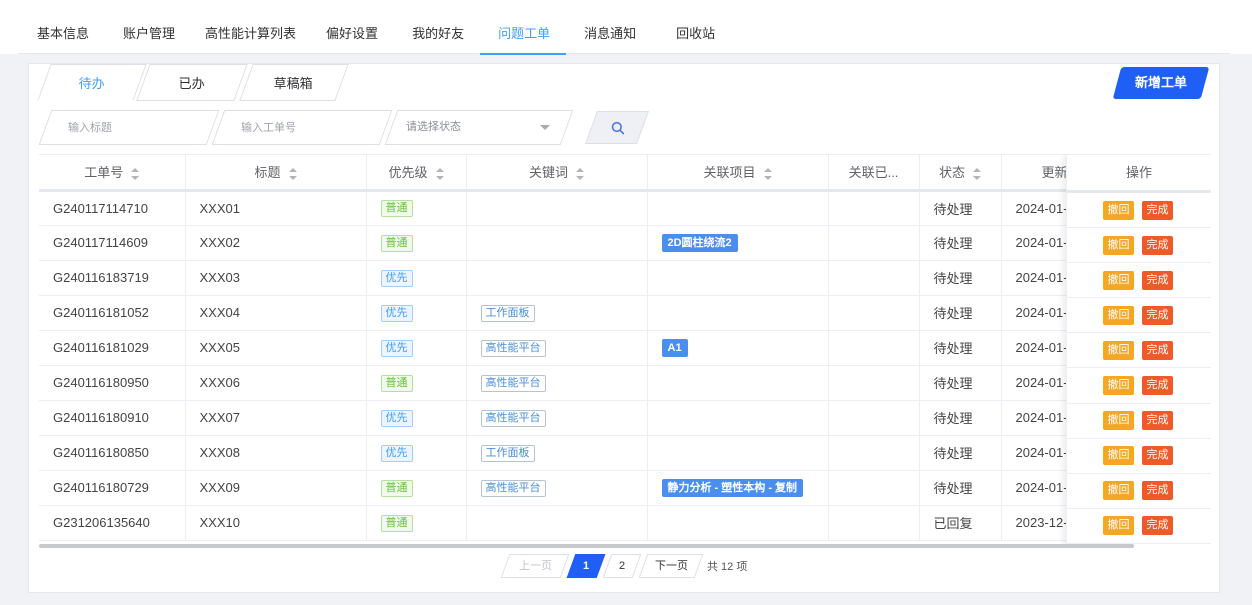 The image size is (1252, 605). Describe the element at coordinates (219, 487) in the screenshot. I see `ticket-title: XXX09` at that location.